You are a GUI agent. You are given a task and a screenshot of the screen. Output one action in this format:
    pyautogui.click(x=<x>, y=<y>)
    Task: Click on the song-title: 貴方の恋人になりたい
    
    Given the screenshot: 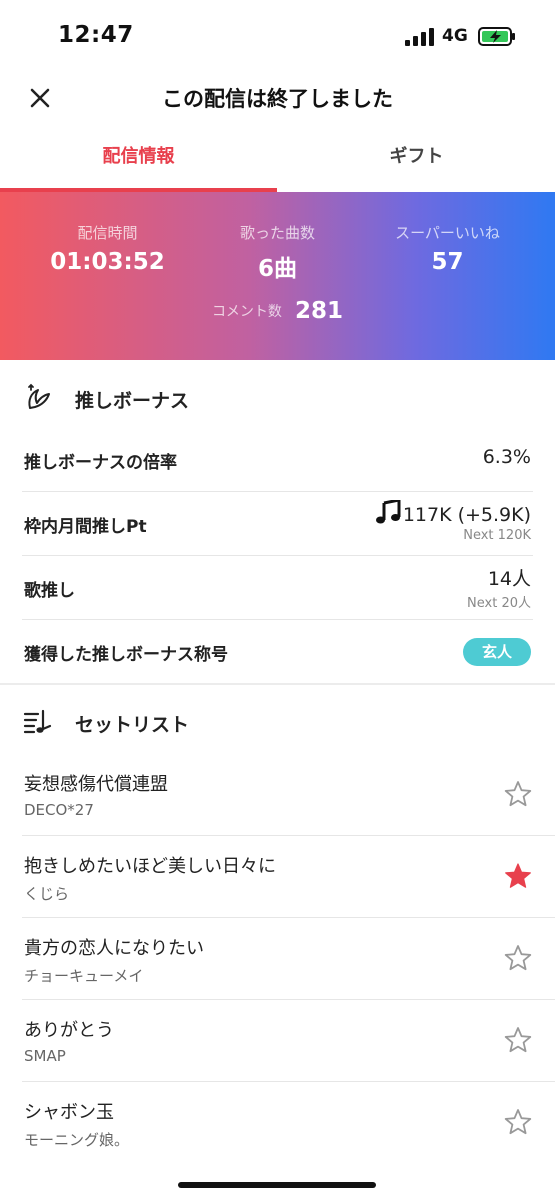 What is the action you would take?
    pyautogui.click(x=114, y=948)
    